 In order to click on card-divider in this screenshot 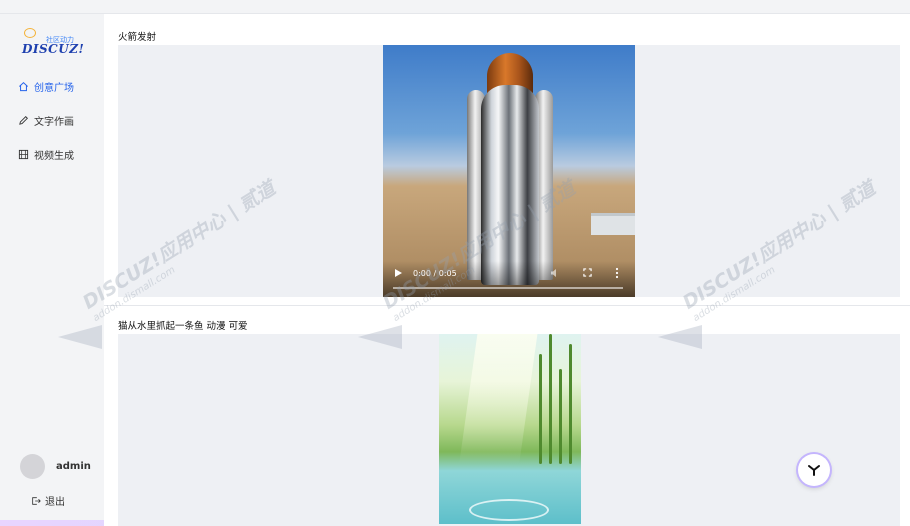, I will do `click(507, 305)`.